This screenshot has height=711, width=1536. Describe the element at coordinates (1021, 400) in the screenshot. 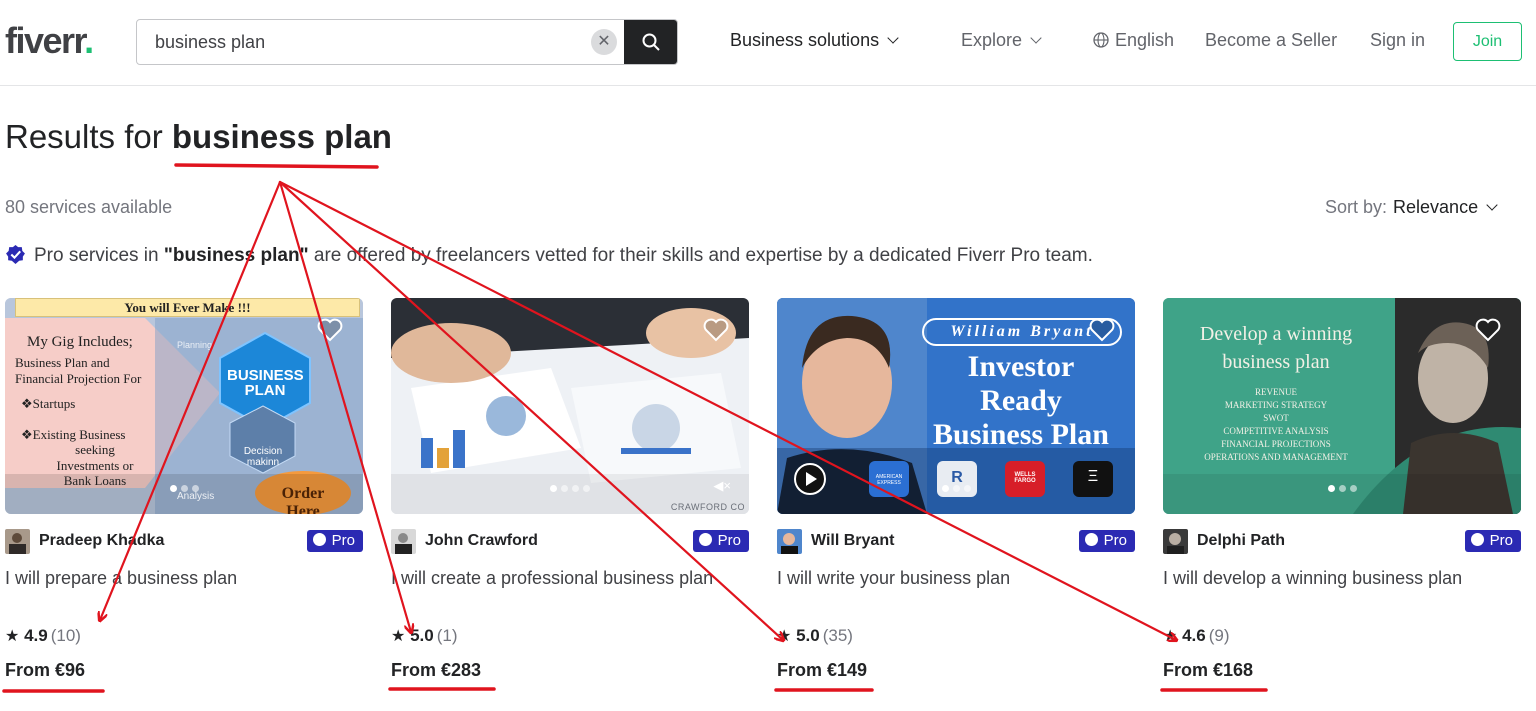

I see `thumbnail-headline: Investor Ready Business Plan` at that location.